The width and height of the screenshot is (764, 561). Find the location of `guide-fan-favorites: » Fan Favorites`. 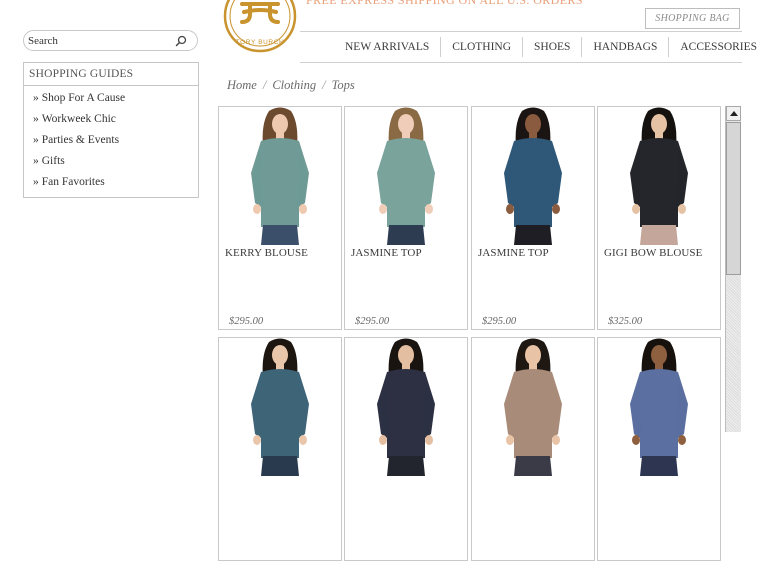

guide-fan-favorites: » Fan Favorites is located at coordinates (79, 185).